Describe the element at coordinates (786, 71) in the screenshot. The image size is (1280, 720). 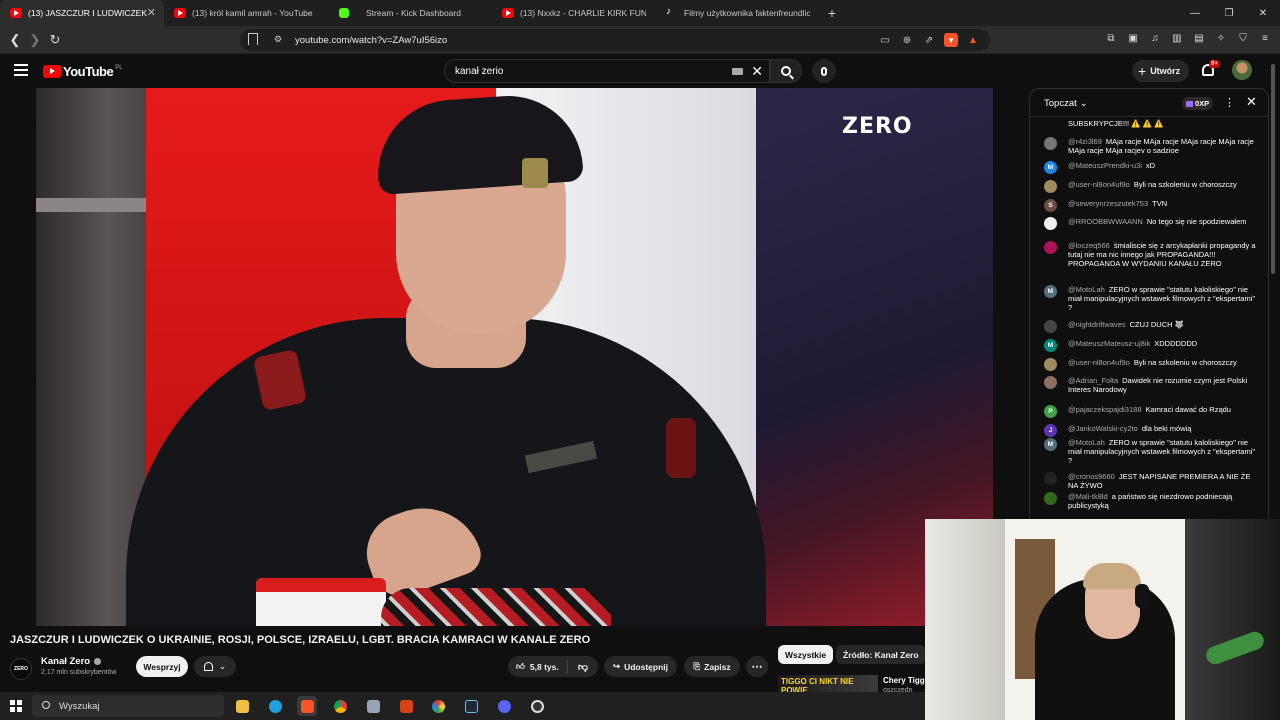
I see `search-button` at that location.